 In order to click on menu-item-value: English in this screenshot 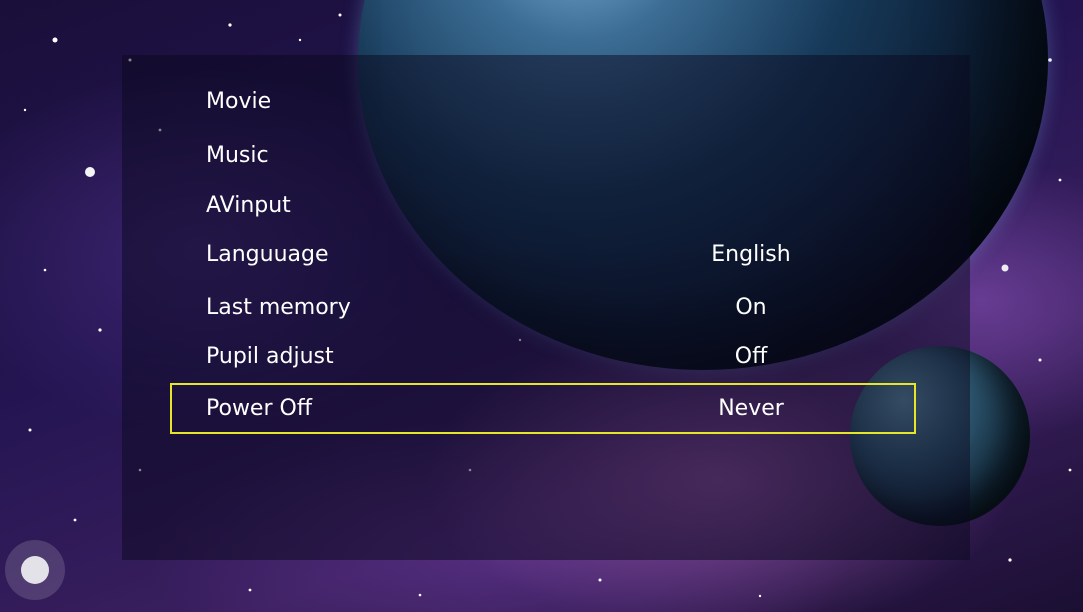, I will do `click(751, 254)`.